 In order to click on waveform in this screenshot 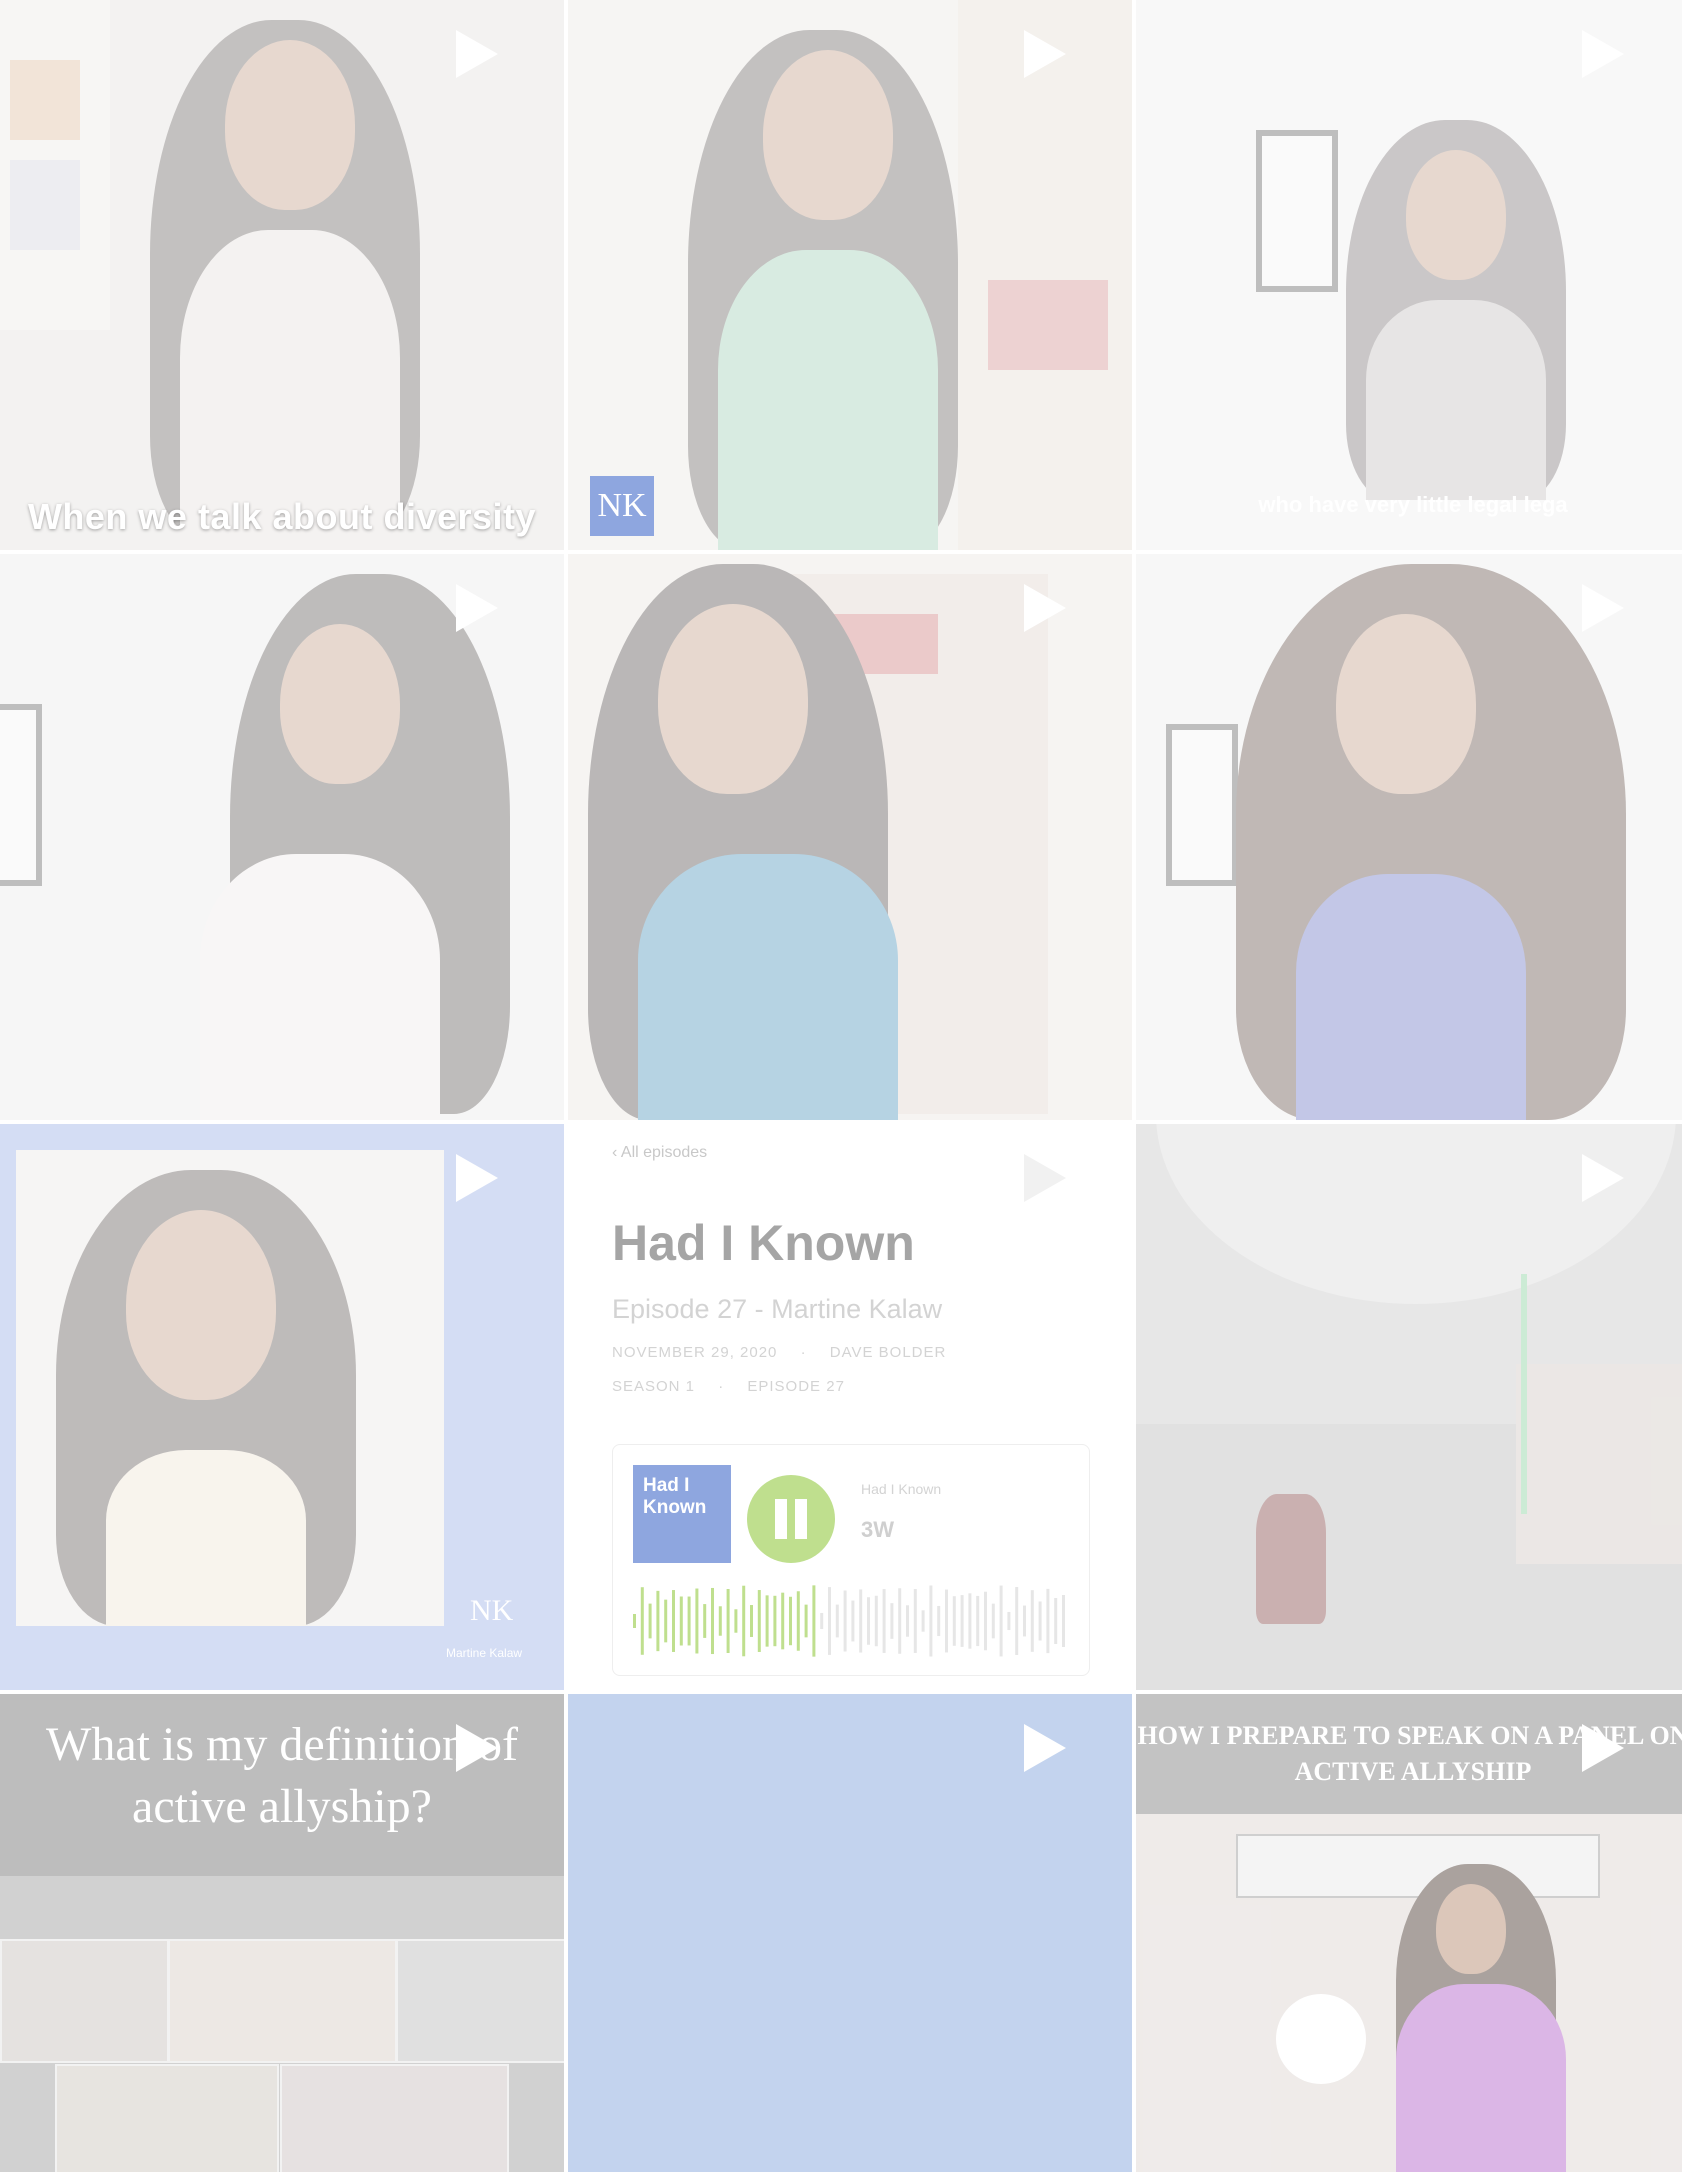, I will do `click(853, 1621)`.